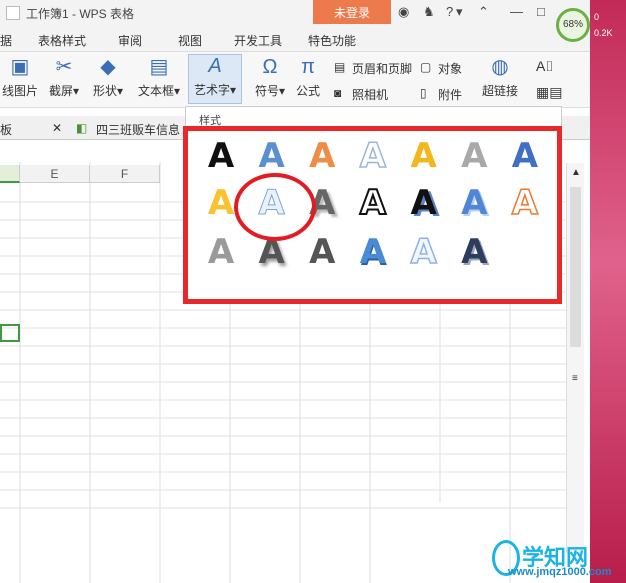 This screenshot has width=626, height=583. I want to click on tab-document: 四三班贩车信息, so click(138, 129).